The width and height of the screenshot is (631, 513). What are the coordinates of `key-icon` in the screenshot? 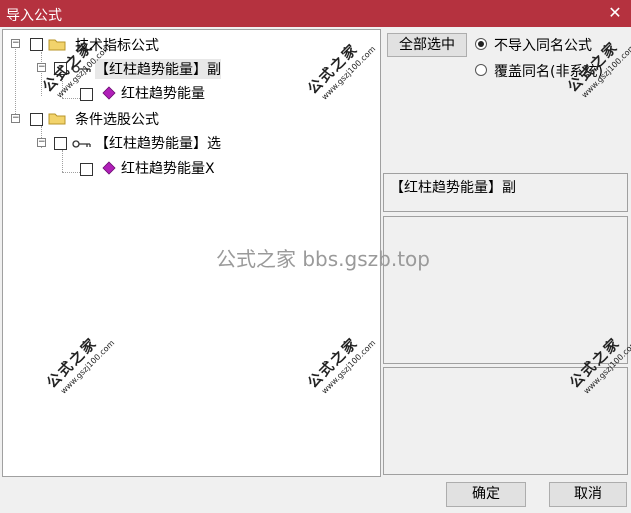 It's located at (81, 144).